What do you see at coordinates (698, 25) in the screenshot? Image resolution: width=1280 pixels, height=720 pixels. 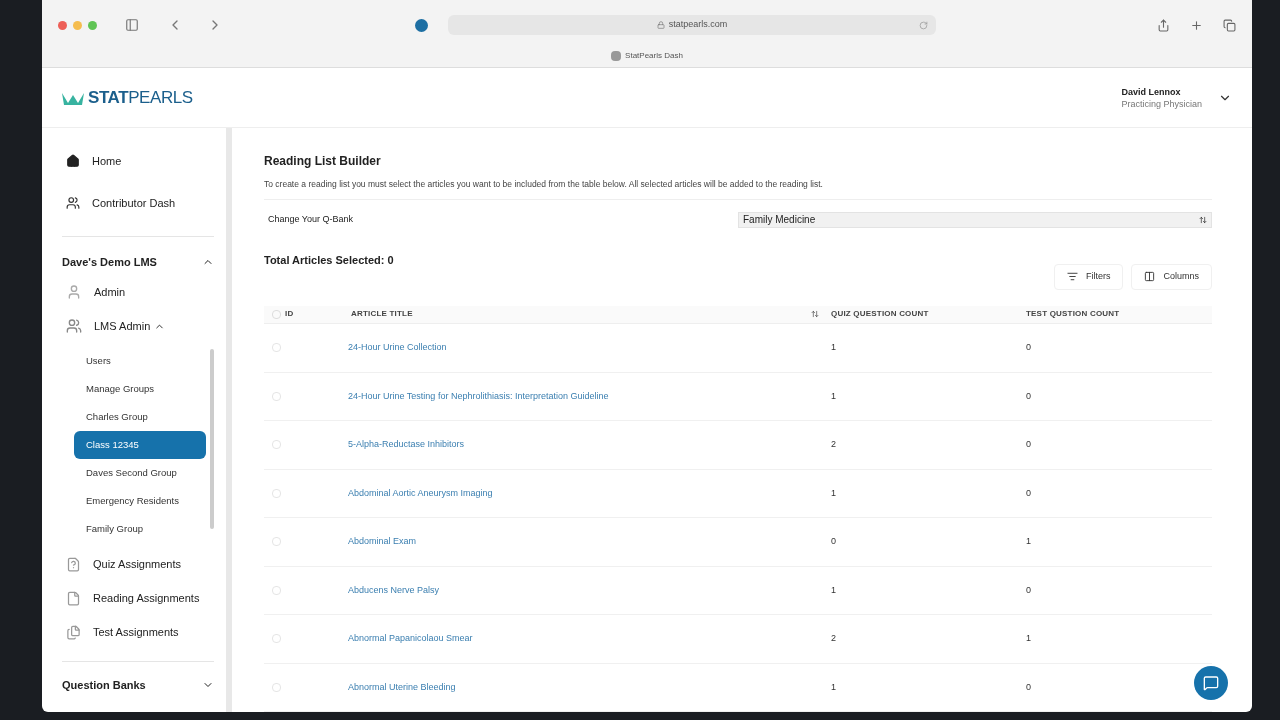 I see `address-text: statpearls.com` at bounding box center [698, 25].